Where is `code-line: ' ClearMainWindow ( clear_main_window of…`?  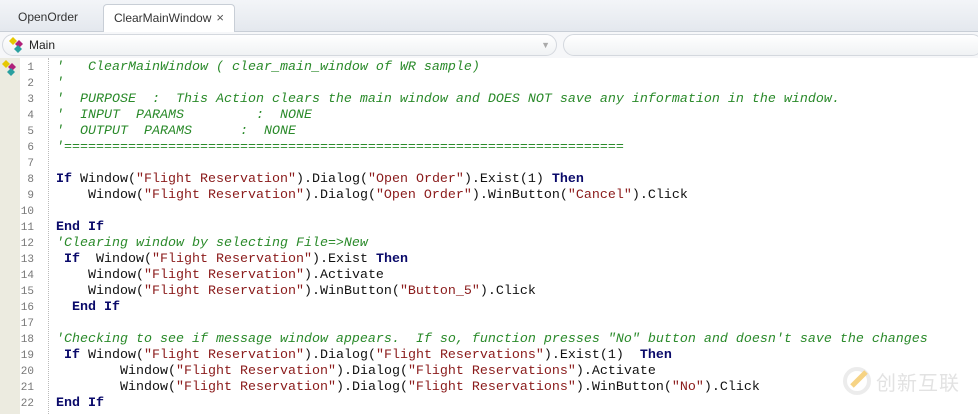
code-line: ' ClearMainWindow ( clear_main_window of… is located at coordinates (268, 68).